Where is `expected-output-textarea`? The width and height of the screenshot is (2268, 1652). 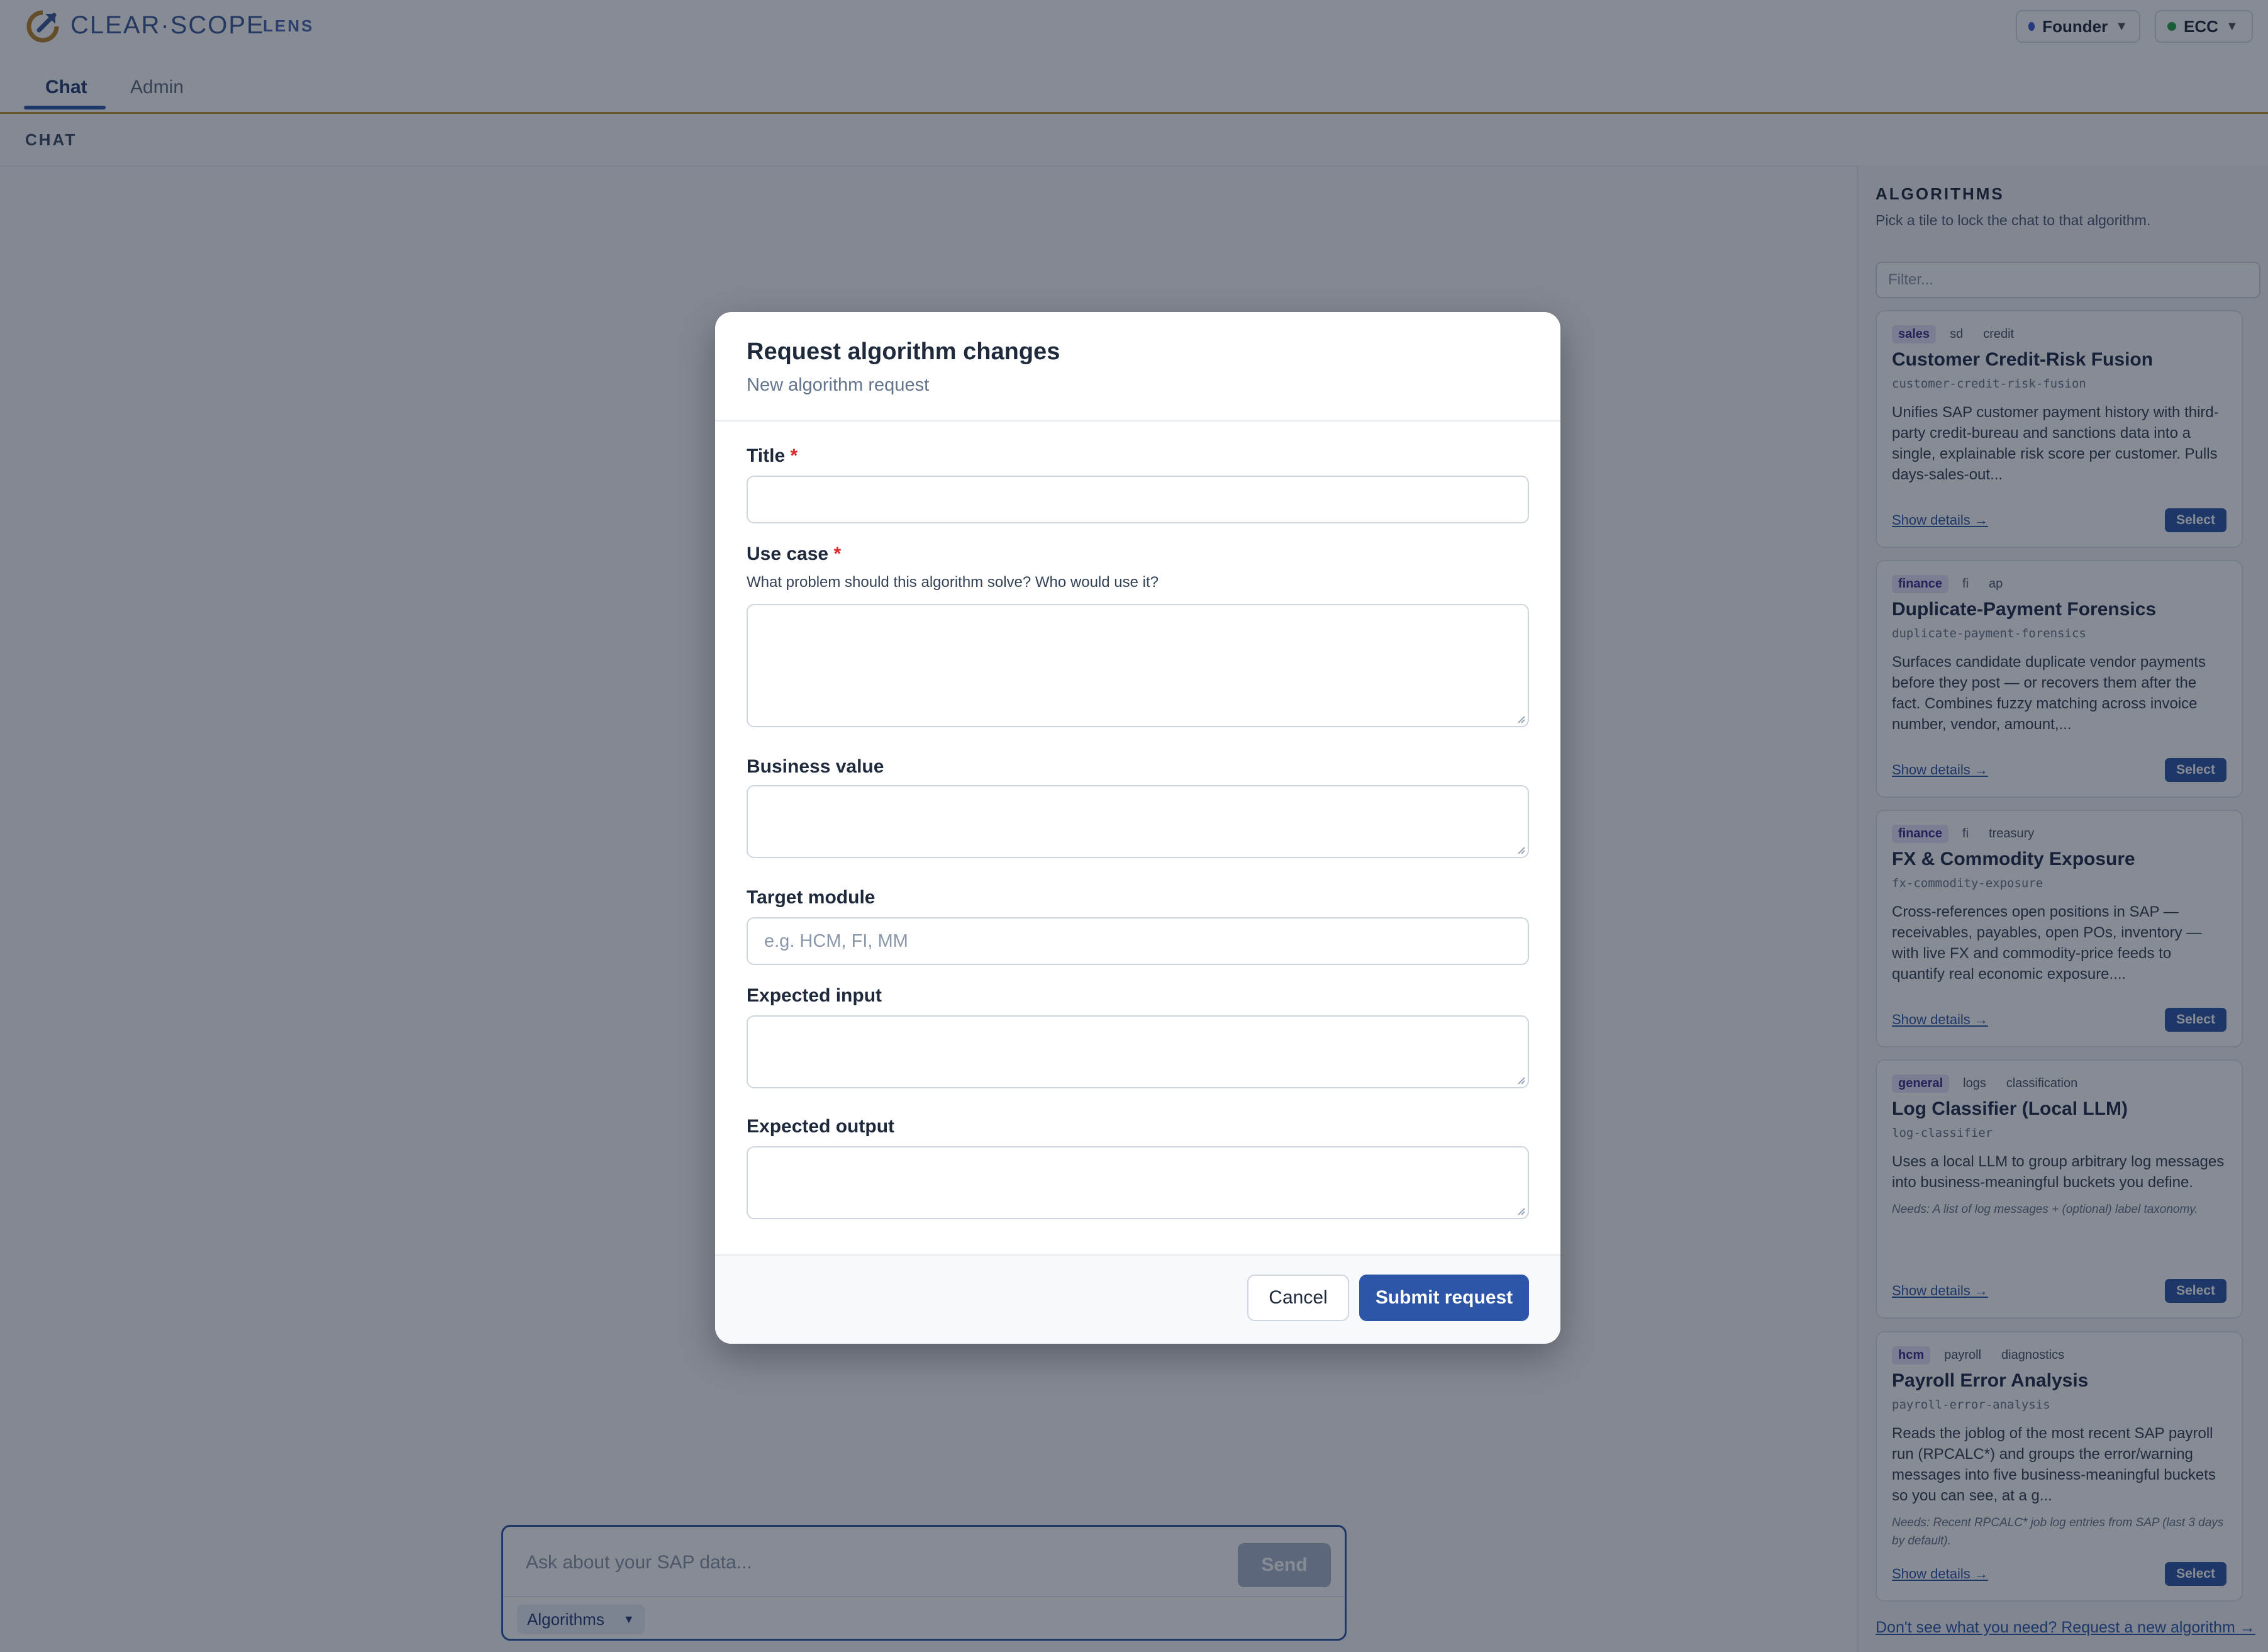
expected-output-textarea is located at coordinates (1138, 1182).